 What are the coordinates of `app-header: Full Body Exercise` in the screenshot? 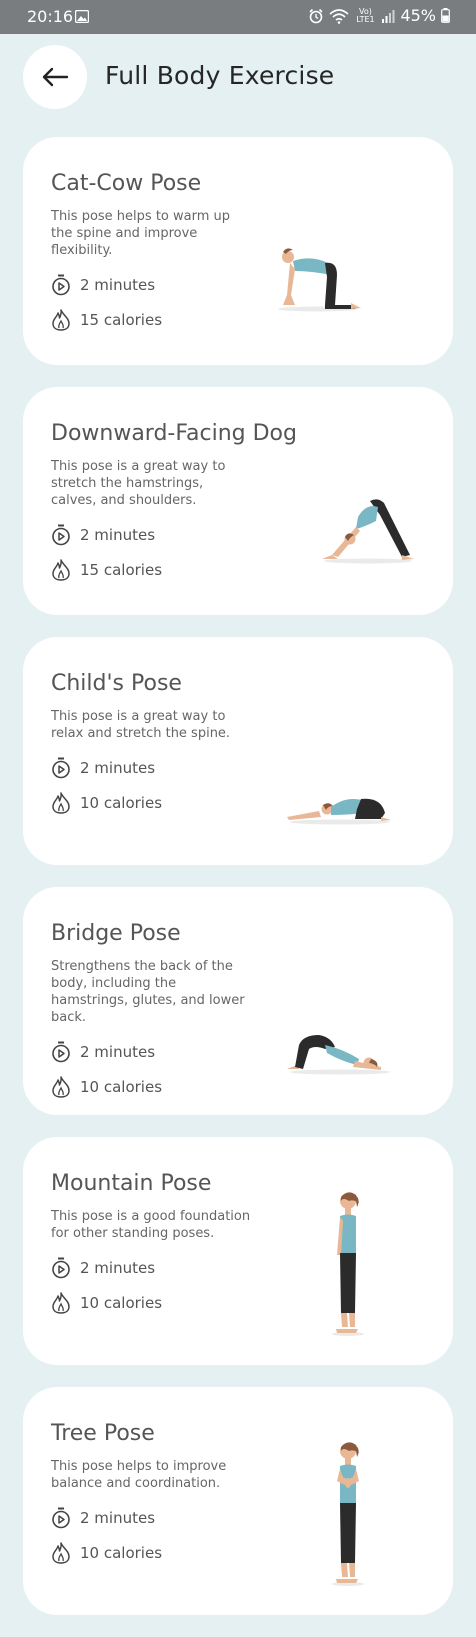 It's located at (238, 78).